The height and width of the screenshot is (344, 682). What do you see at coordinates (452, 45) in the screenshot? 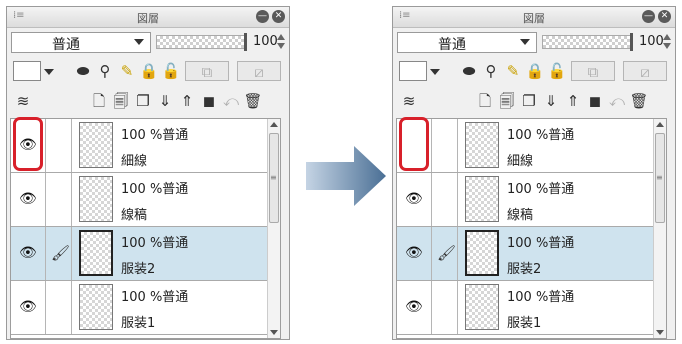
I see `blend-mode-value: 普通` at bounding box center [452, 45].